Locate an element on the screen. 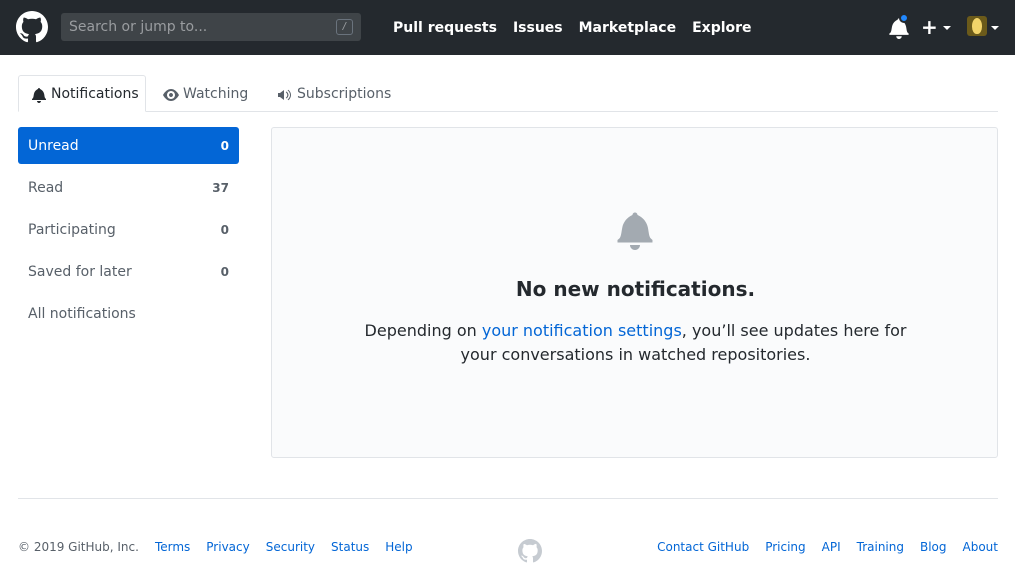  sidebar-item-saved-for-later: Saved for later 0 is located at coordinates (128, 271).